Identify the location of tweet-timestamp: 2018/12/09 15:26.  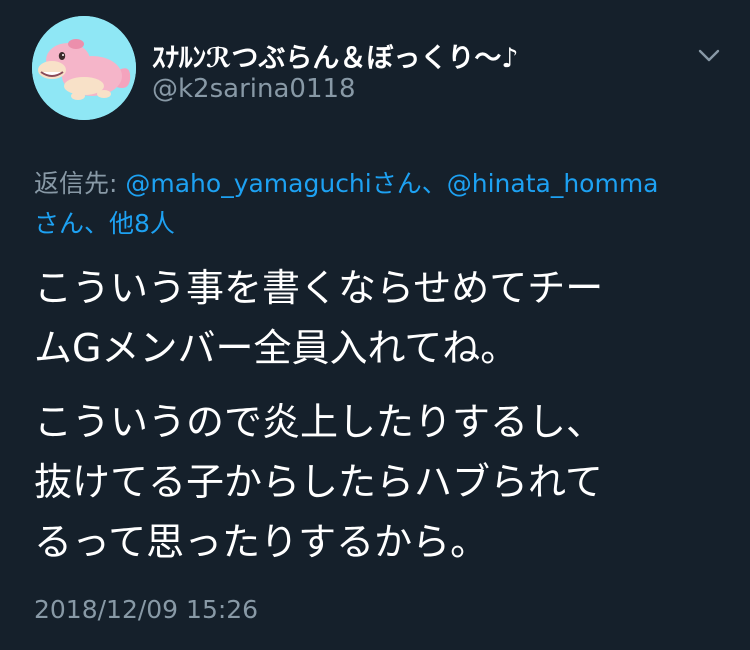
(146, 609).